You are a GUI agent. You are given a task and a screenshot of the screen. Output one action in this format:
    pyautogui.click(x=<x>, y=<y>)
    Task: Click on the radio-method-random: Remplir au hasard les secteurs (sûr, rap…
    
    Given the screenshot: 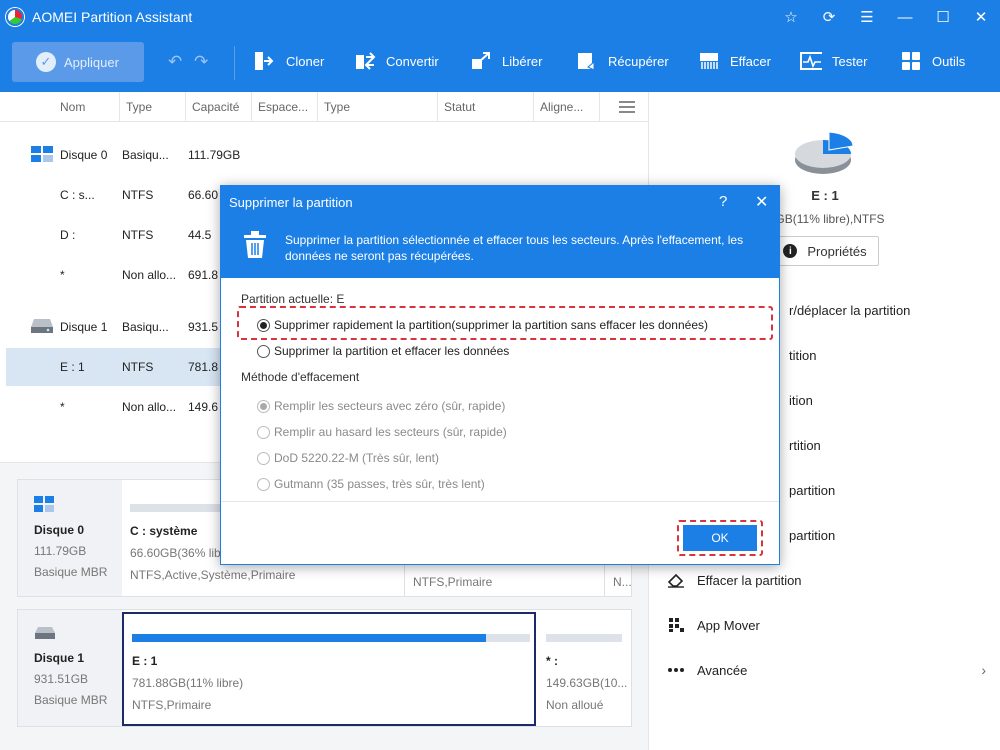 What is the action you would take?
    pyautogui.click(x=382, y=432)
    